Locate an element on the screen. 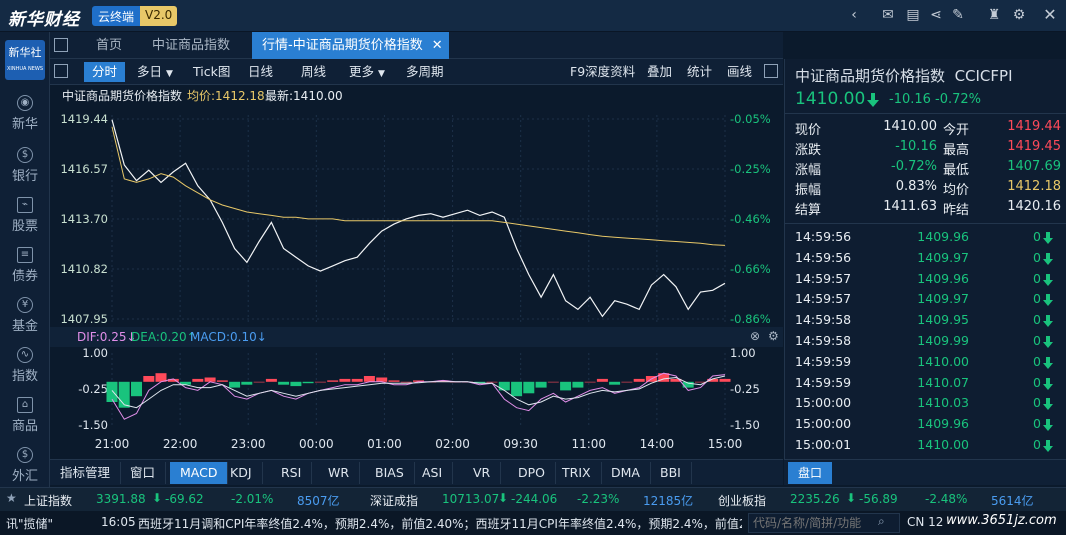  overlay-button: 叠加 is located at coordinates (659, 72).